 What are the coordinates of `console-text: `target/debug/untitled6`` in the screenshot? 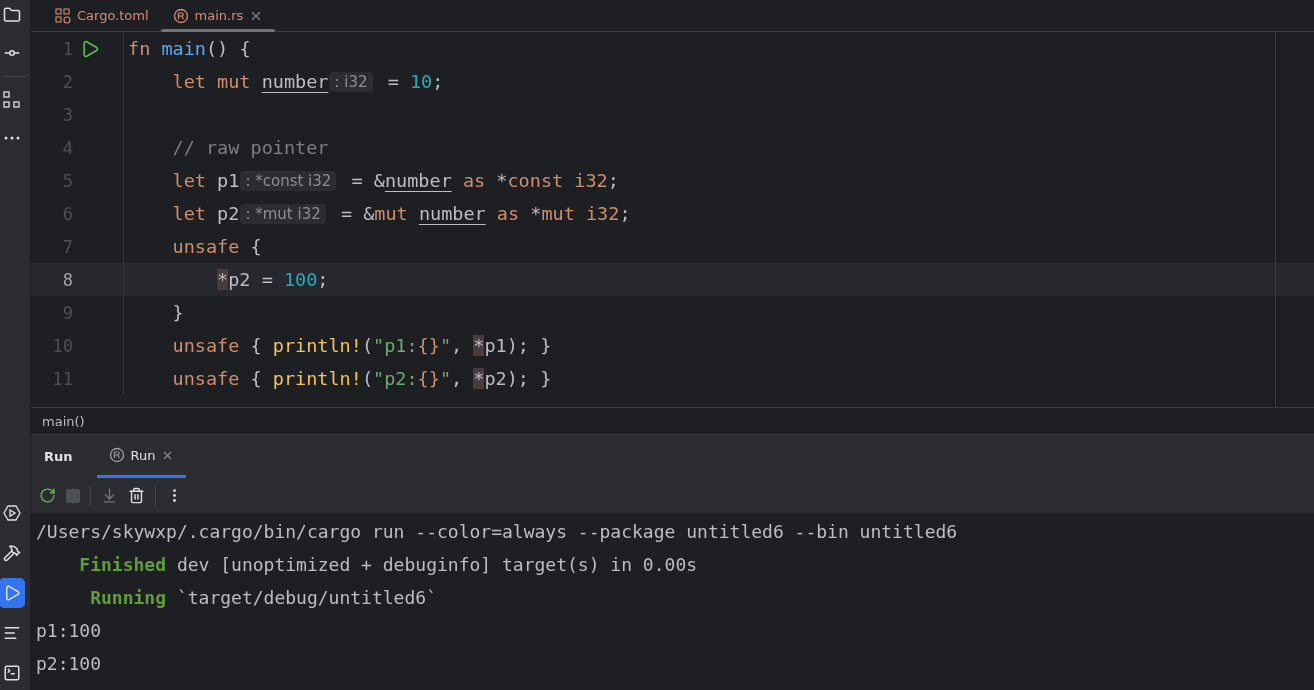 It's located at (306, 597).